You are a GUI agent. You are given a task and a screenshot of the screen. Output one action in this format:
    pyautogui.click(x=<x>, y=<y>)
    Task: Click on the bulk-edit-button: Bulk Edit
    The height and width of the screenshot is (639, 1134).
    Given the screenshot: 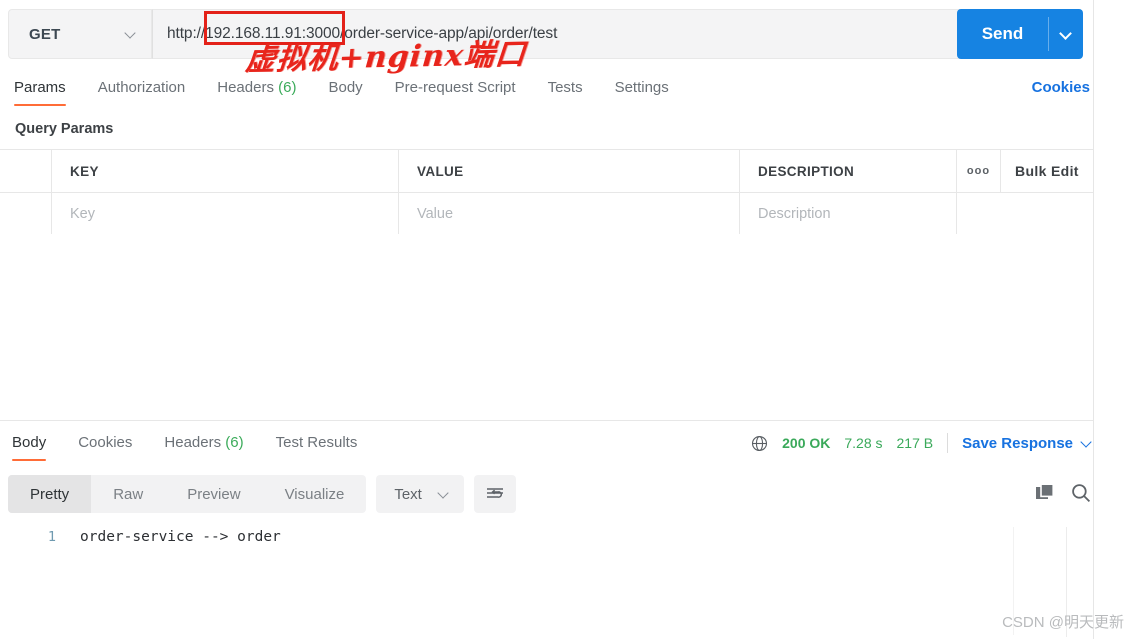 What is the action you would take?
    pyautogui.click(x=1047, y=171)
    